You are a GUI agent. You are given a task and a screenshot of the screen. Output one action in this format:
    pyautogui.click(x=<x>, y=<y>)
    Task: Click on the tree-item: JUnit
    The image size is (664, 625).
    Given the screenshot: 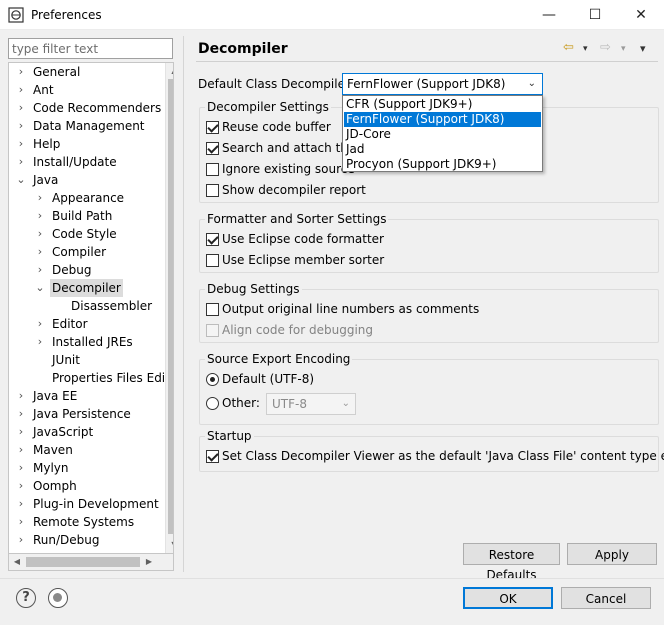 What is the action you would take?
    pyautogui.click(x=84, y=360)
    